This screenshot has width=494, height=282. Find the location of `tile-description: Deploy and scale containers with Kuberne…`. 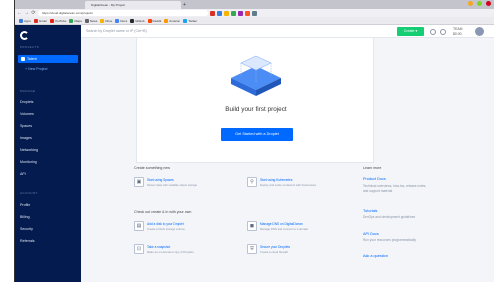

tile-description: Deploy and scale containers with Kuberne… is located at coordinates (288, 185).